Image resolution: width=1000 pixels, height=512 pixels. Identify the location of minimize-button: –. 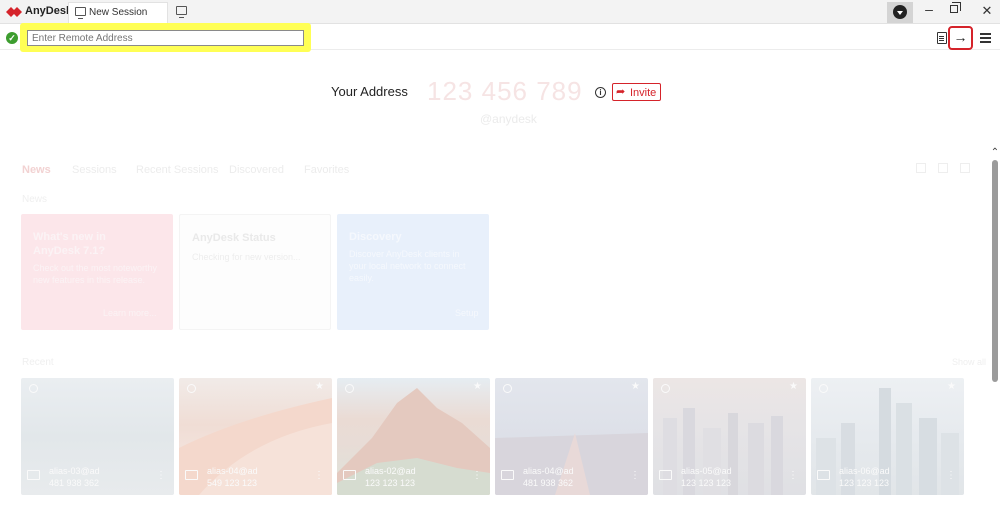
(929, 9).